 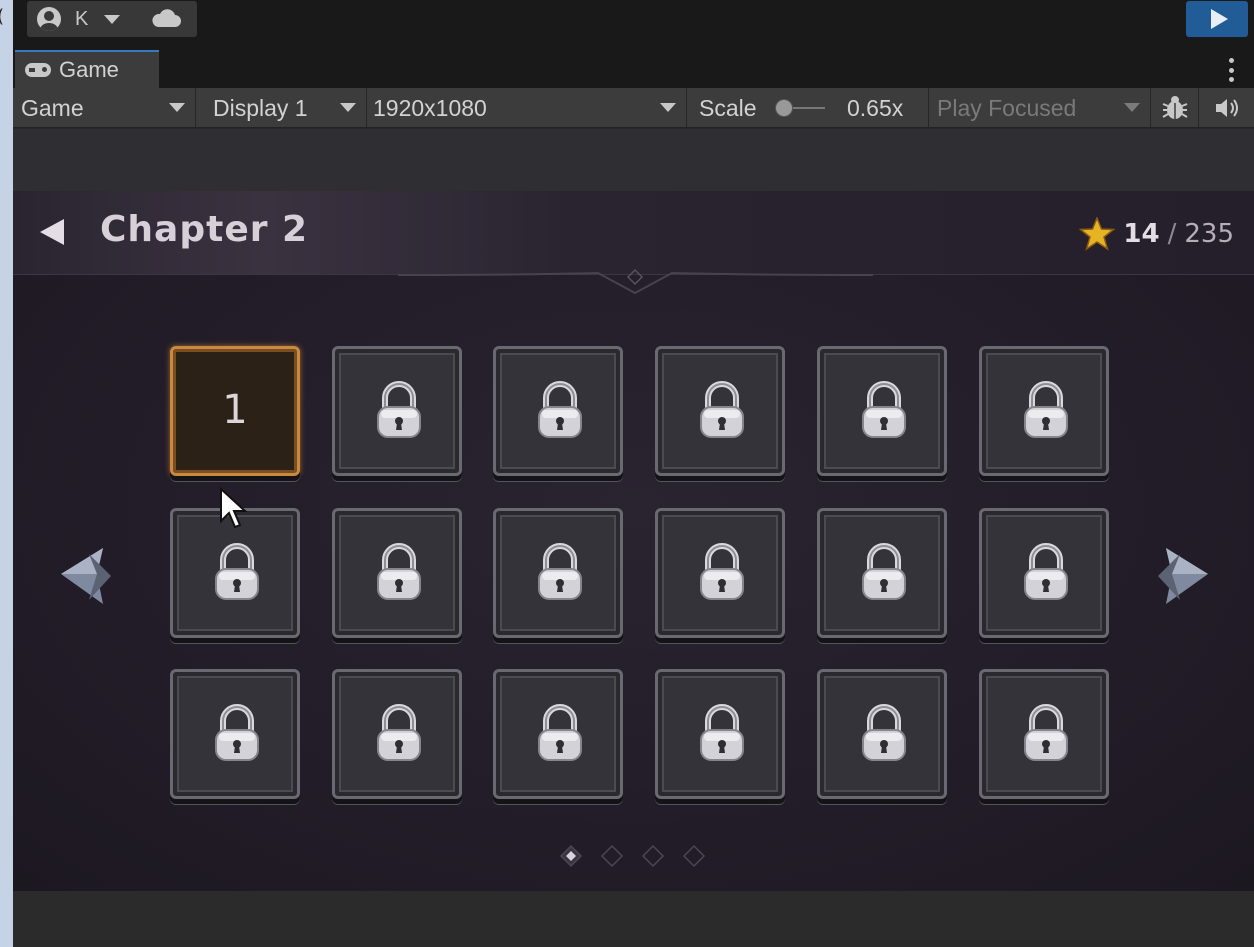 I want to click on edge-glyph: (, so click(x=2, y=16).